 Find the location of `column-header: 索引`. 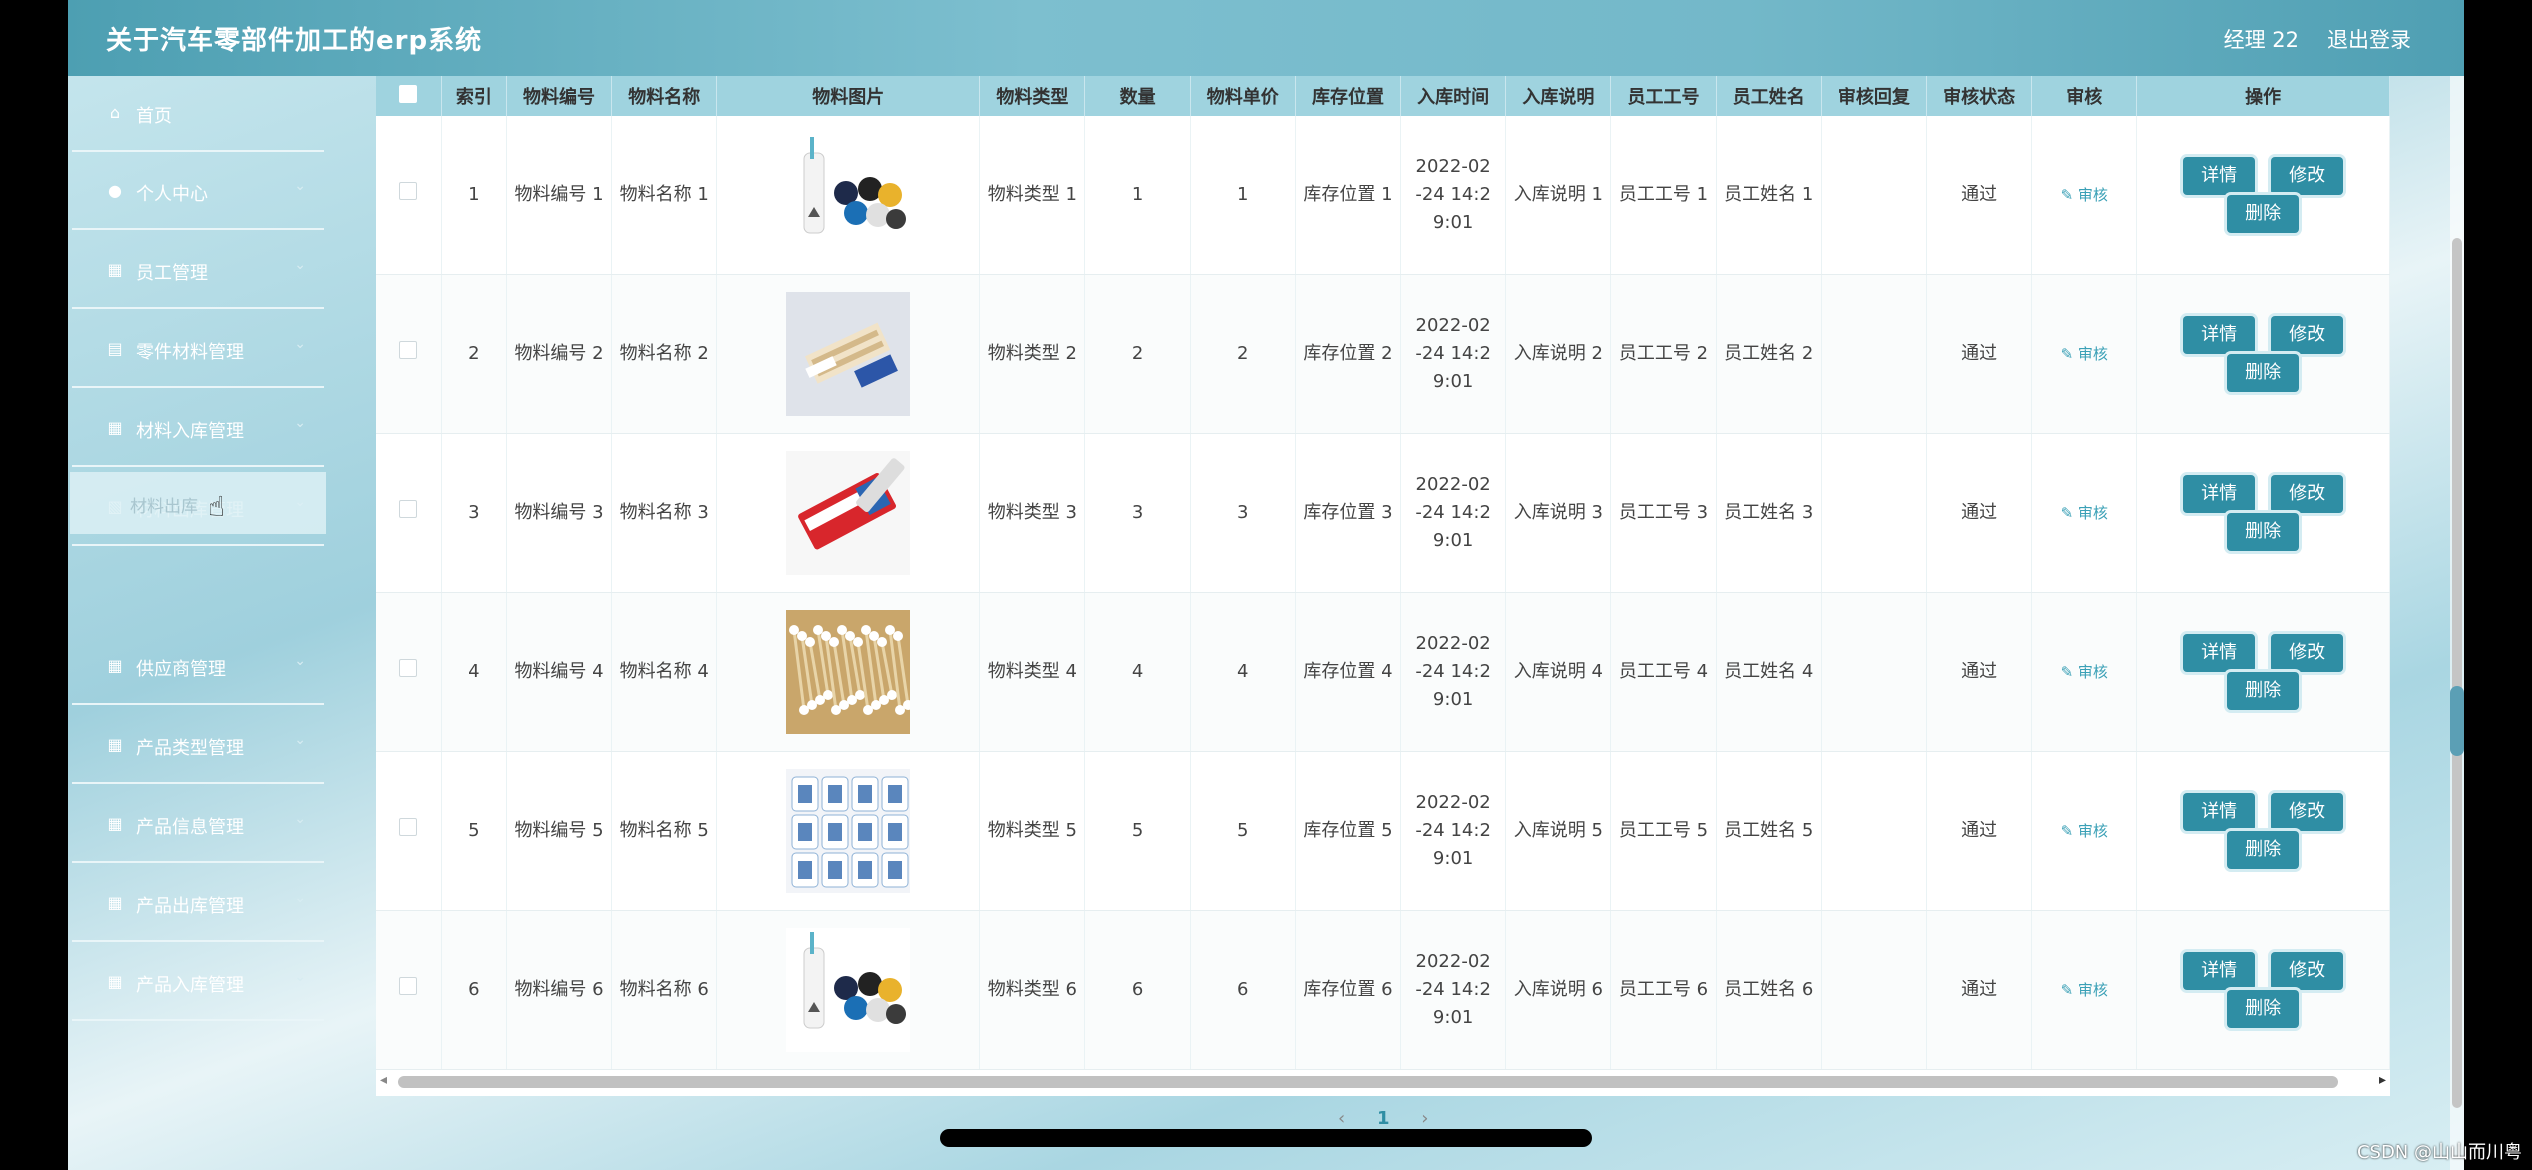

column-header: 索引 is located at coordinates (474, 96).